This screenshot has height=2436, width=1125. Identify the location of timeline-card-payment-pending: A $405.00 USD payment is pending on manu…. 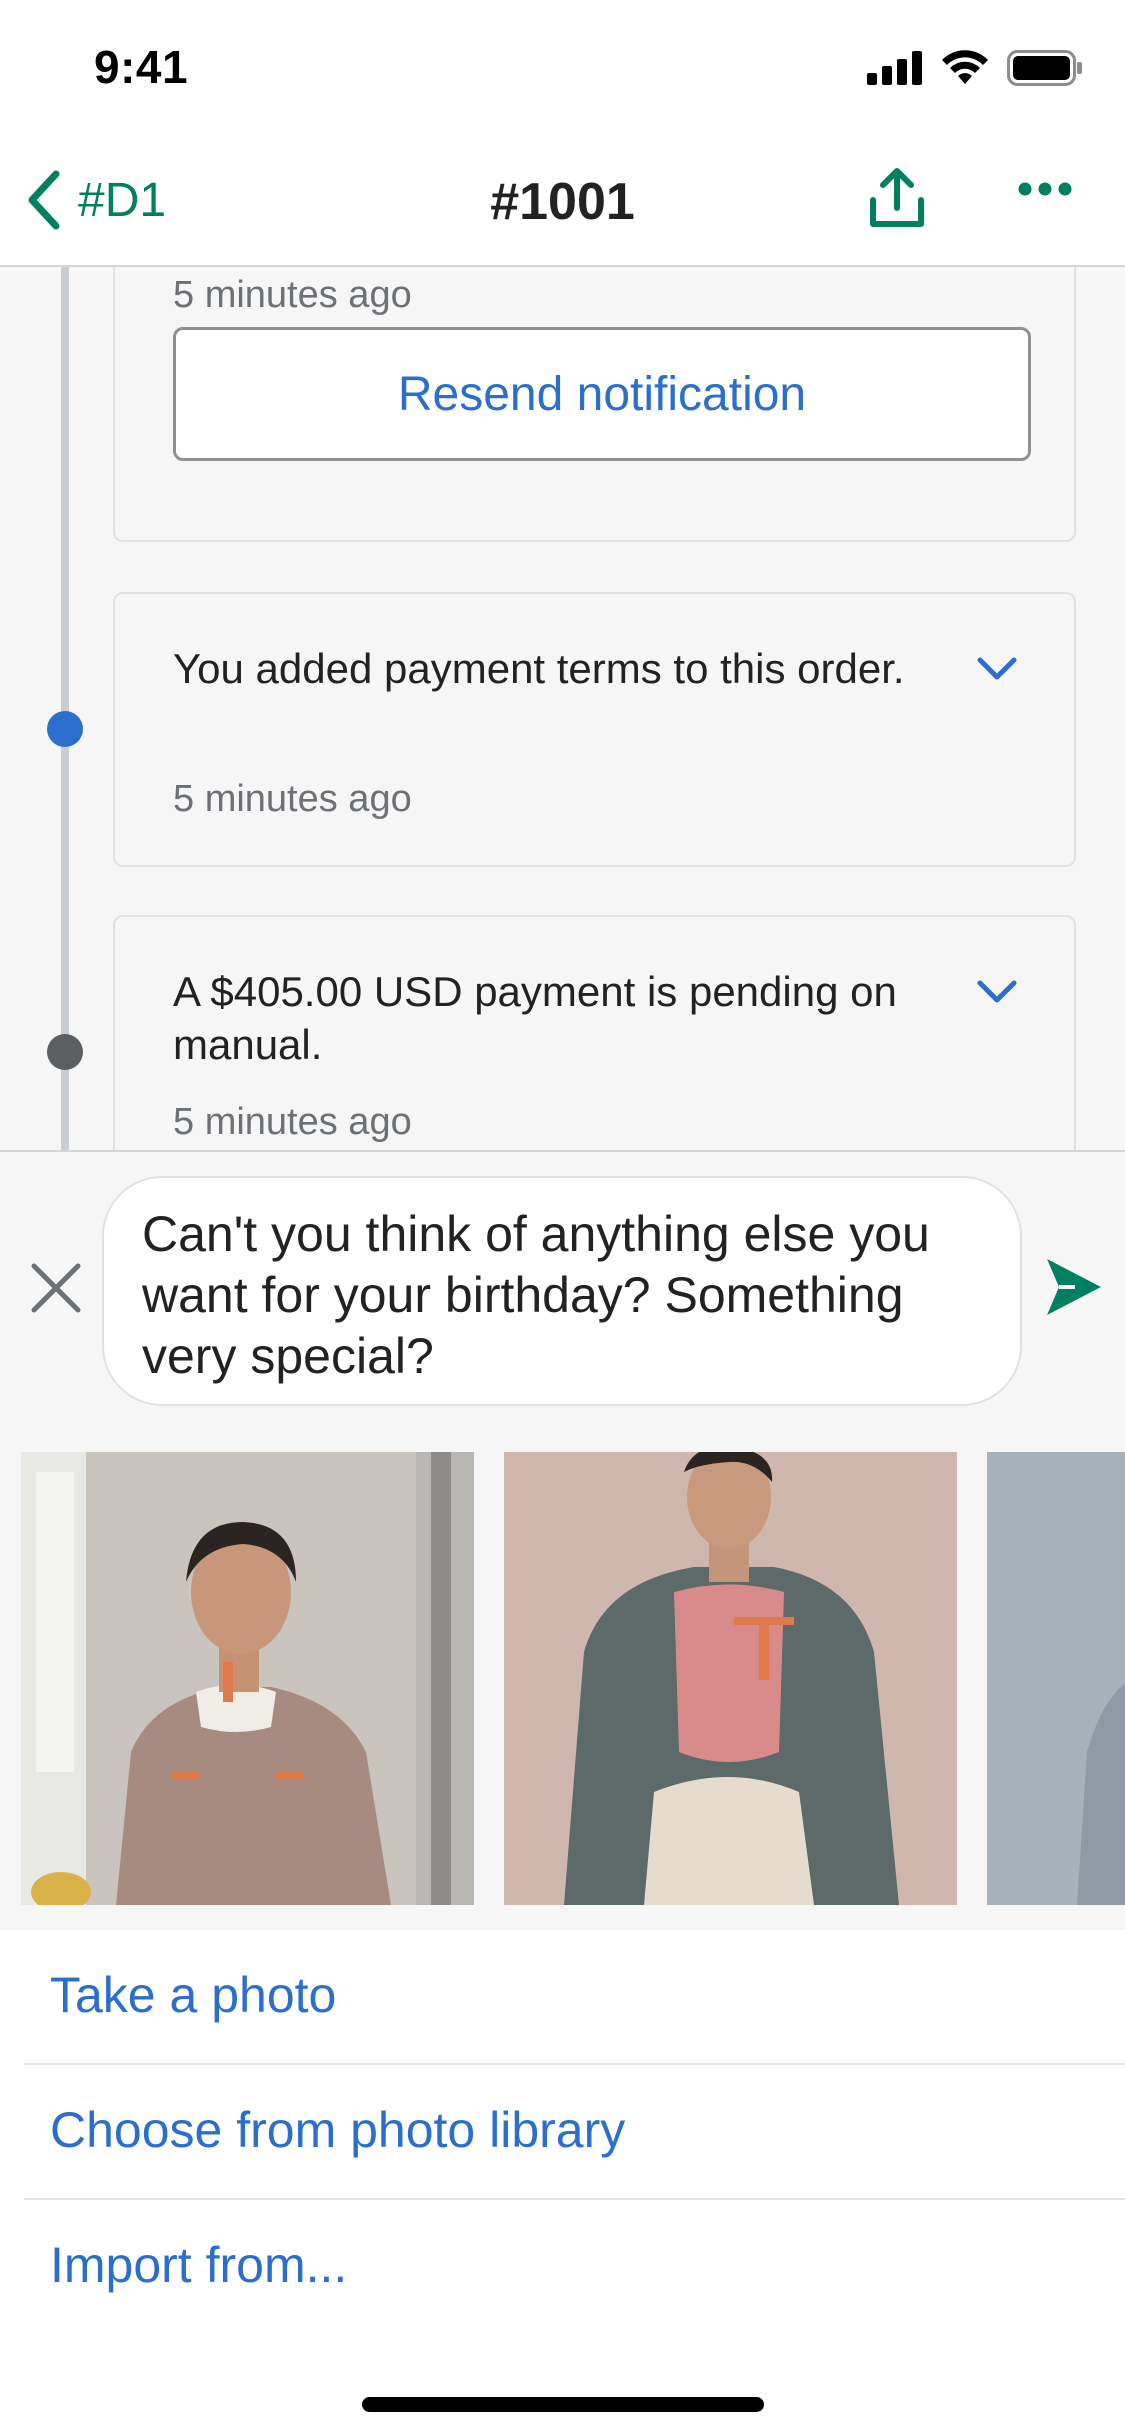
(594, 1032).